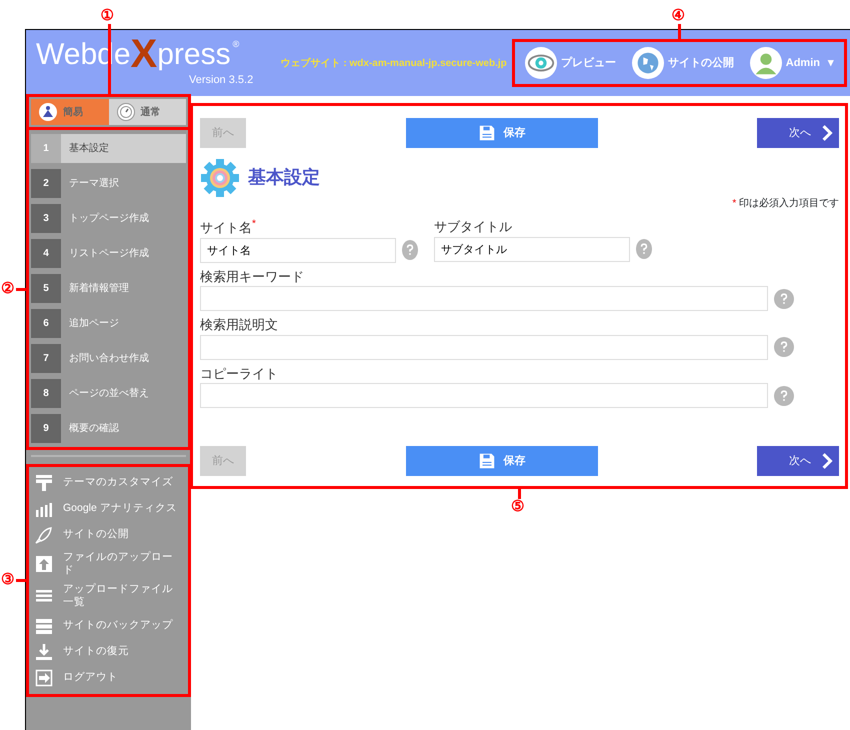 The image size is (850, 730). What do you see at coordinates (221, 80) in the screenshot?
I see `version-label: Version 3.5.2` at bounding box center [221, 80].